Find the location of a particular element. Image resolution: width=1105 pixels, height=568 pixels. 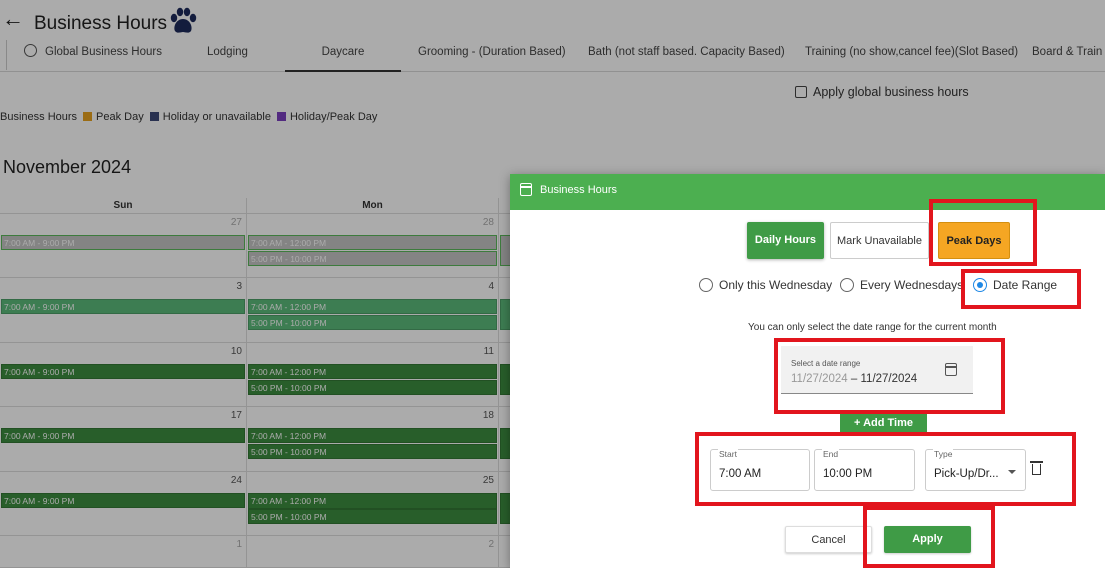

calendar-icon is located at coordinates (526, 189).